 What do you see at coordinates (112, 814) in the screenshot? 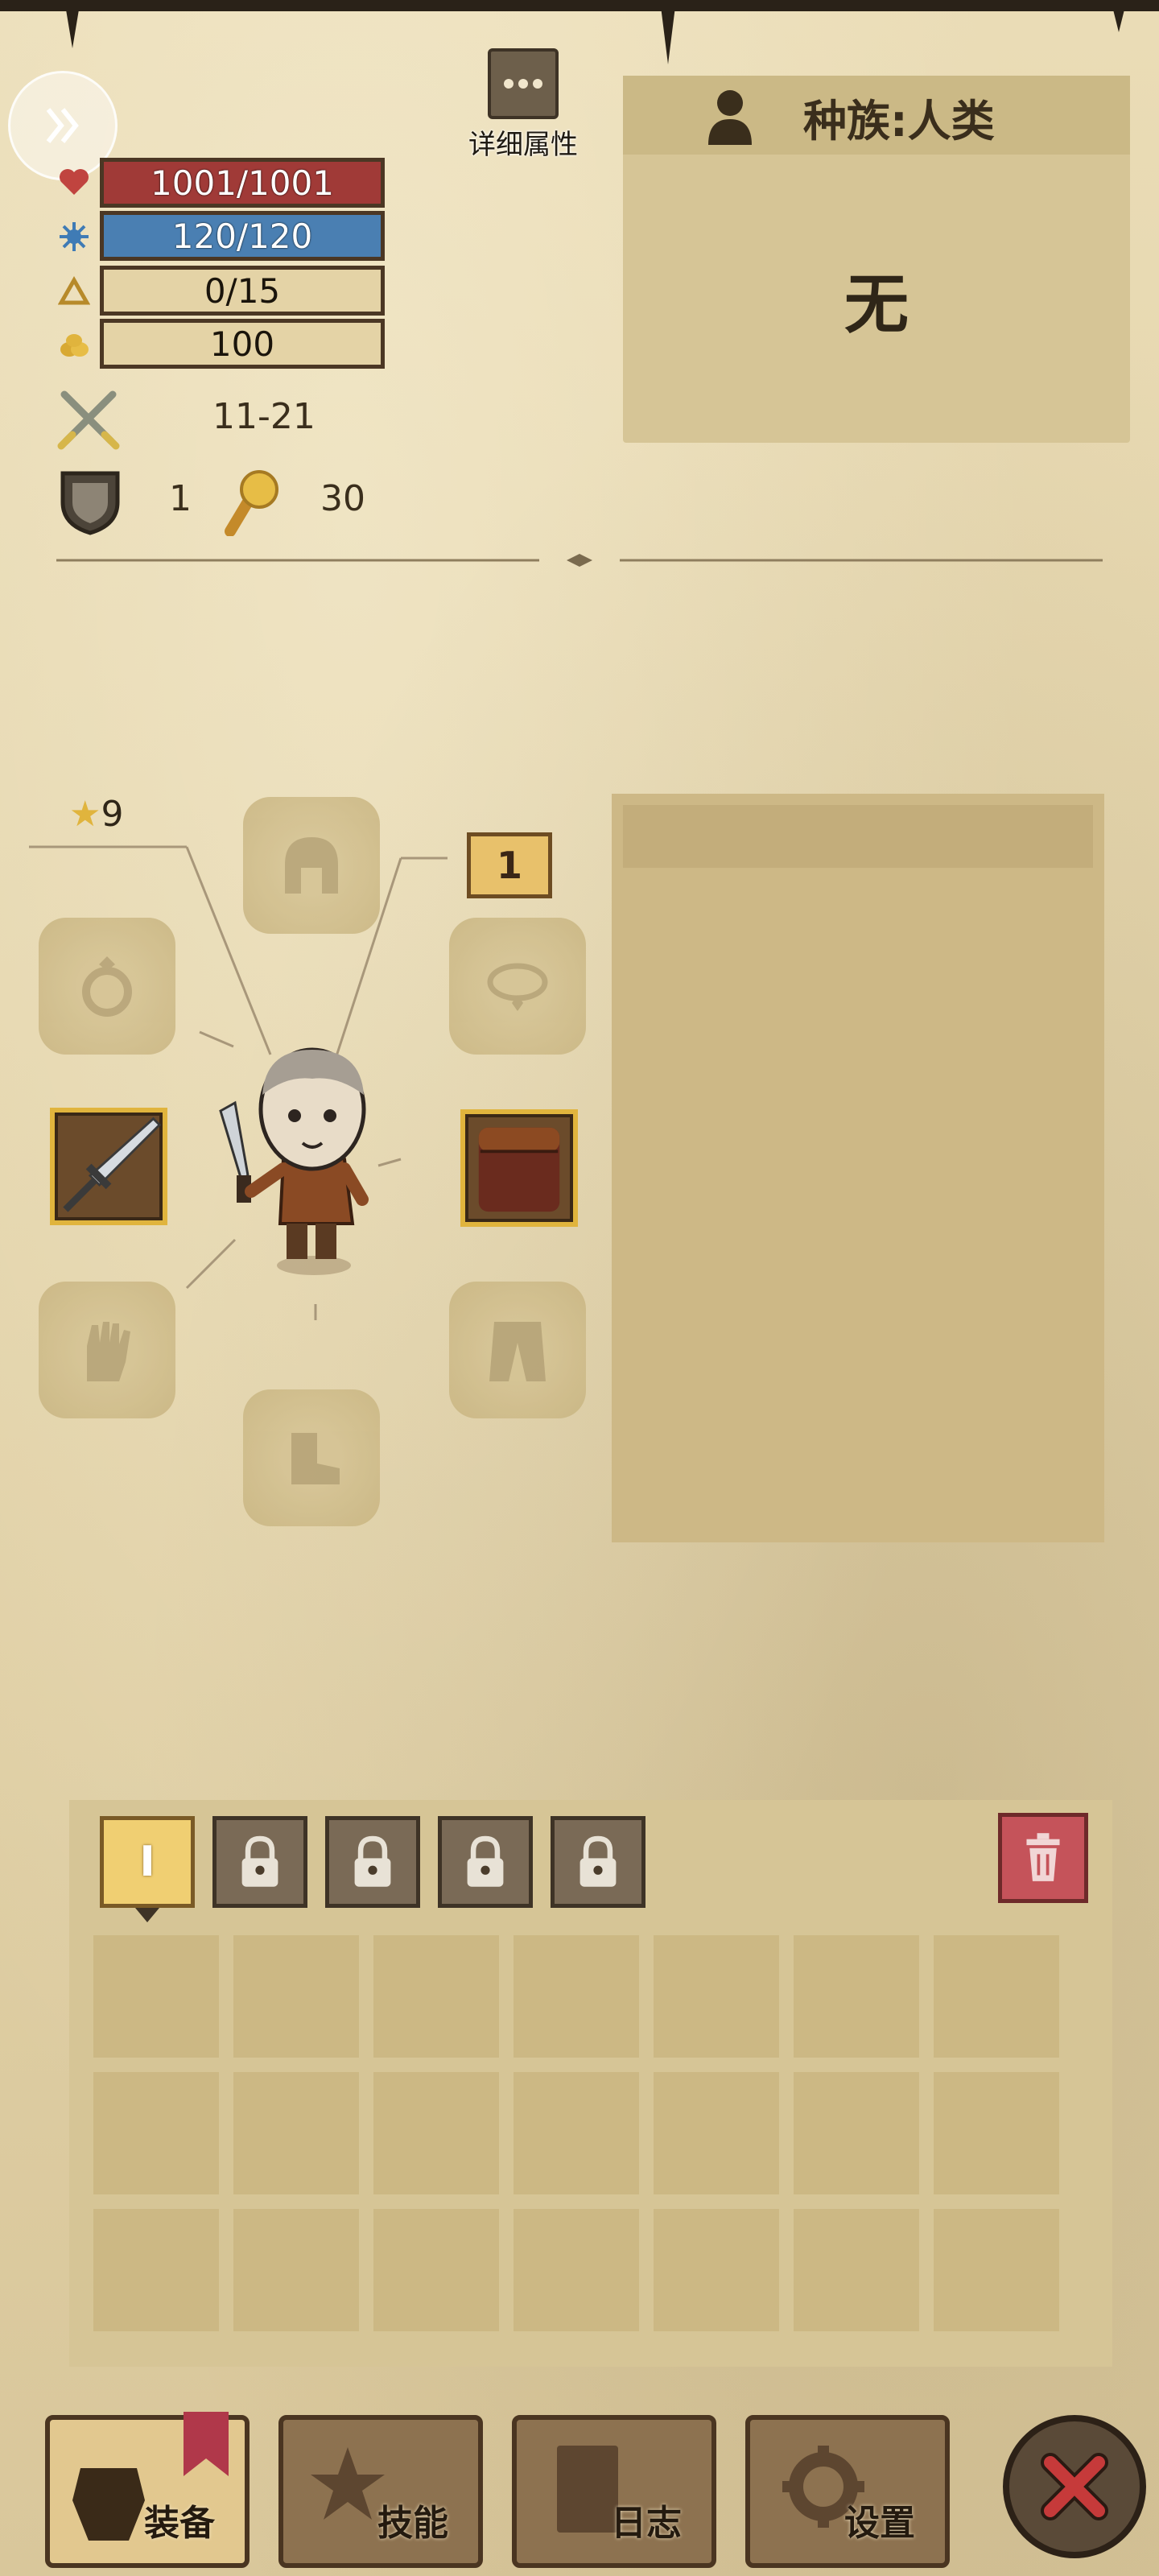
I see `star-level-value: 9` at bounding box center [112, 814].